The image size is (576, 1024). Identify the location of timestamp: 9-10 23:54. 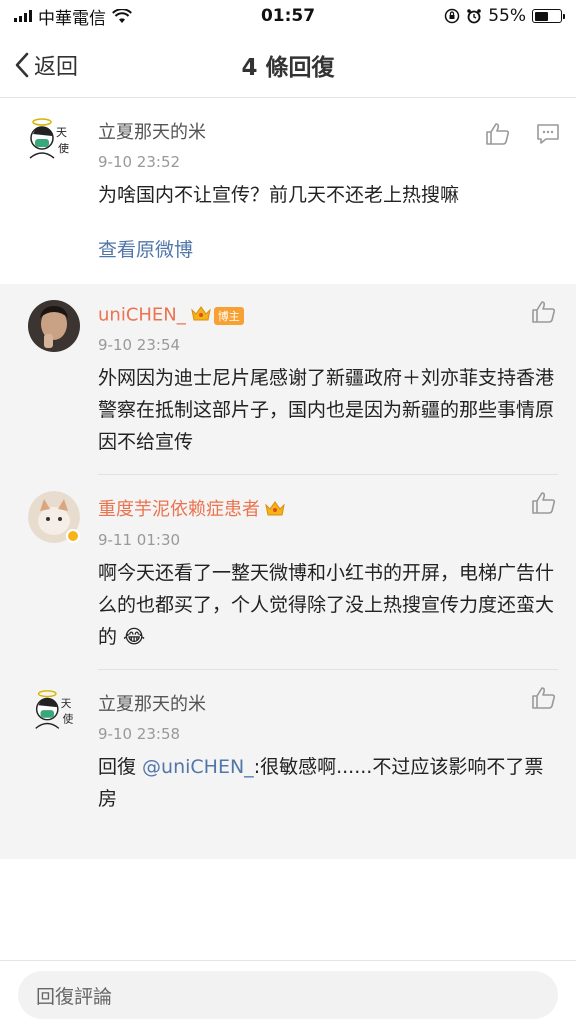
(139, 345).